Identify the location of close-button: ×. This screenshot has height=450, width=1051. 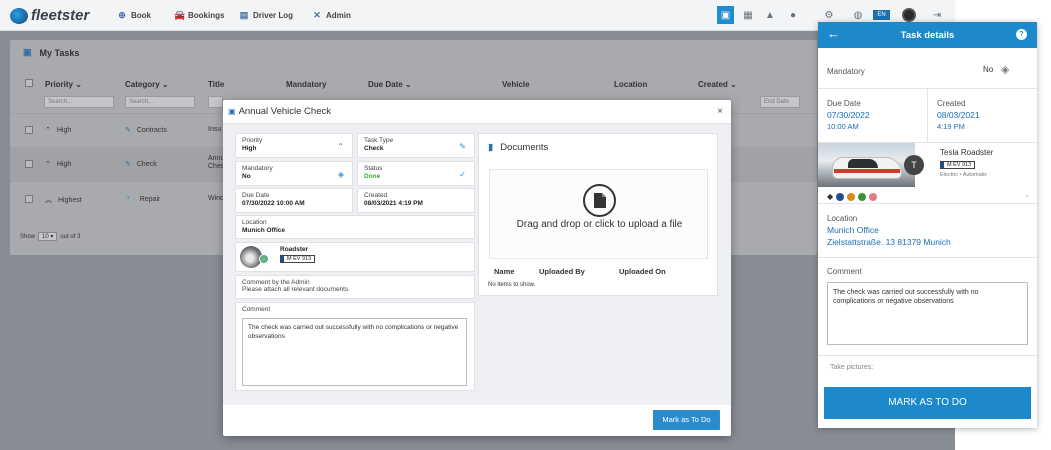
(720, 111).